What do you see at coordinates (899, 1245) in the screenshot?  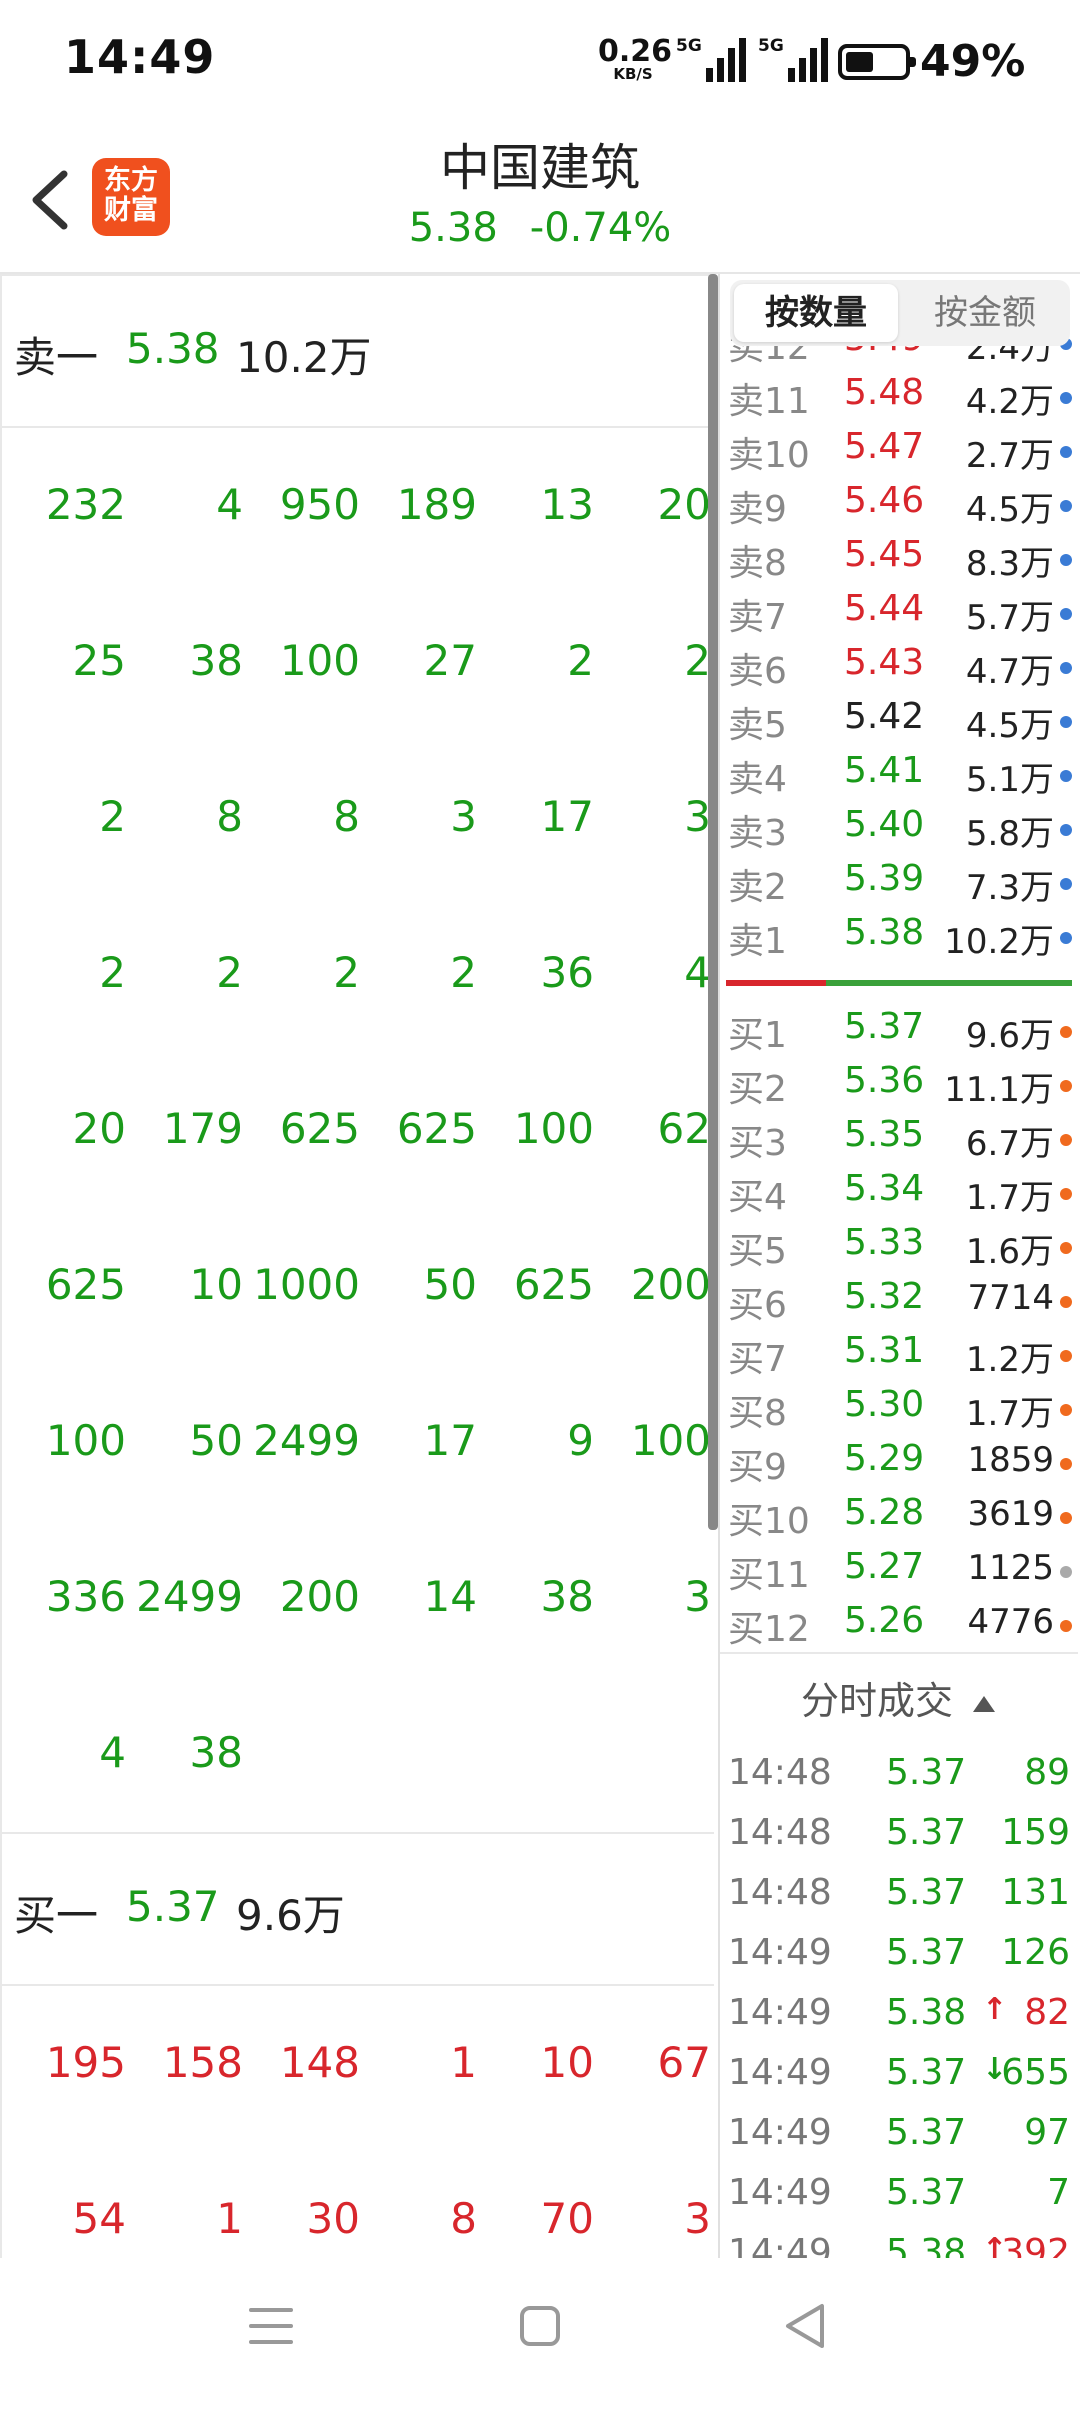 I see `buy-order-row: 买5 5.33 1.6万` at bounding box center [899, 1245].